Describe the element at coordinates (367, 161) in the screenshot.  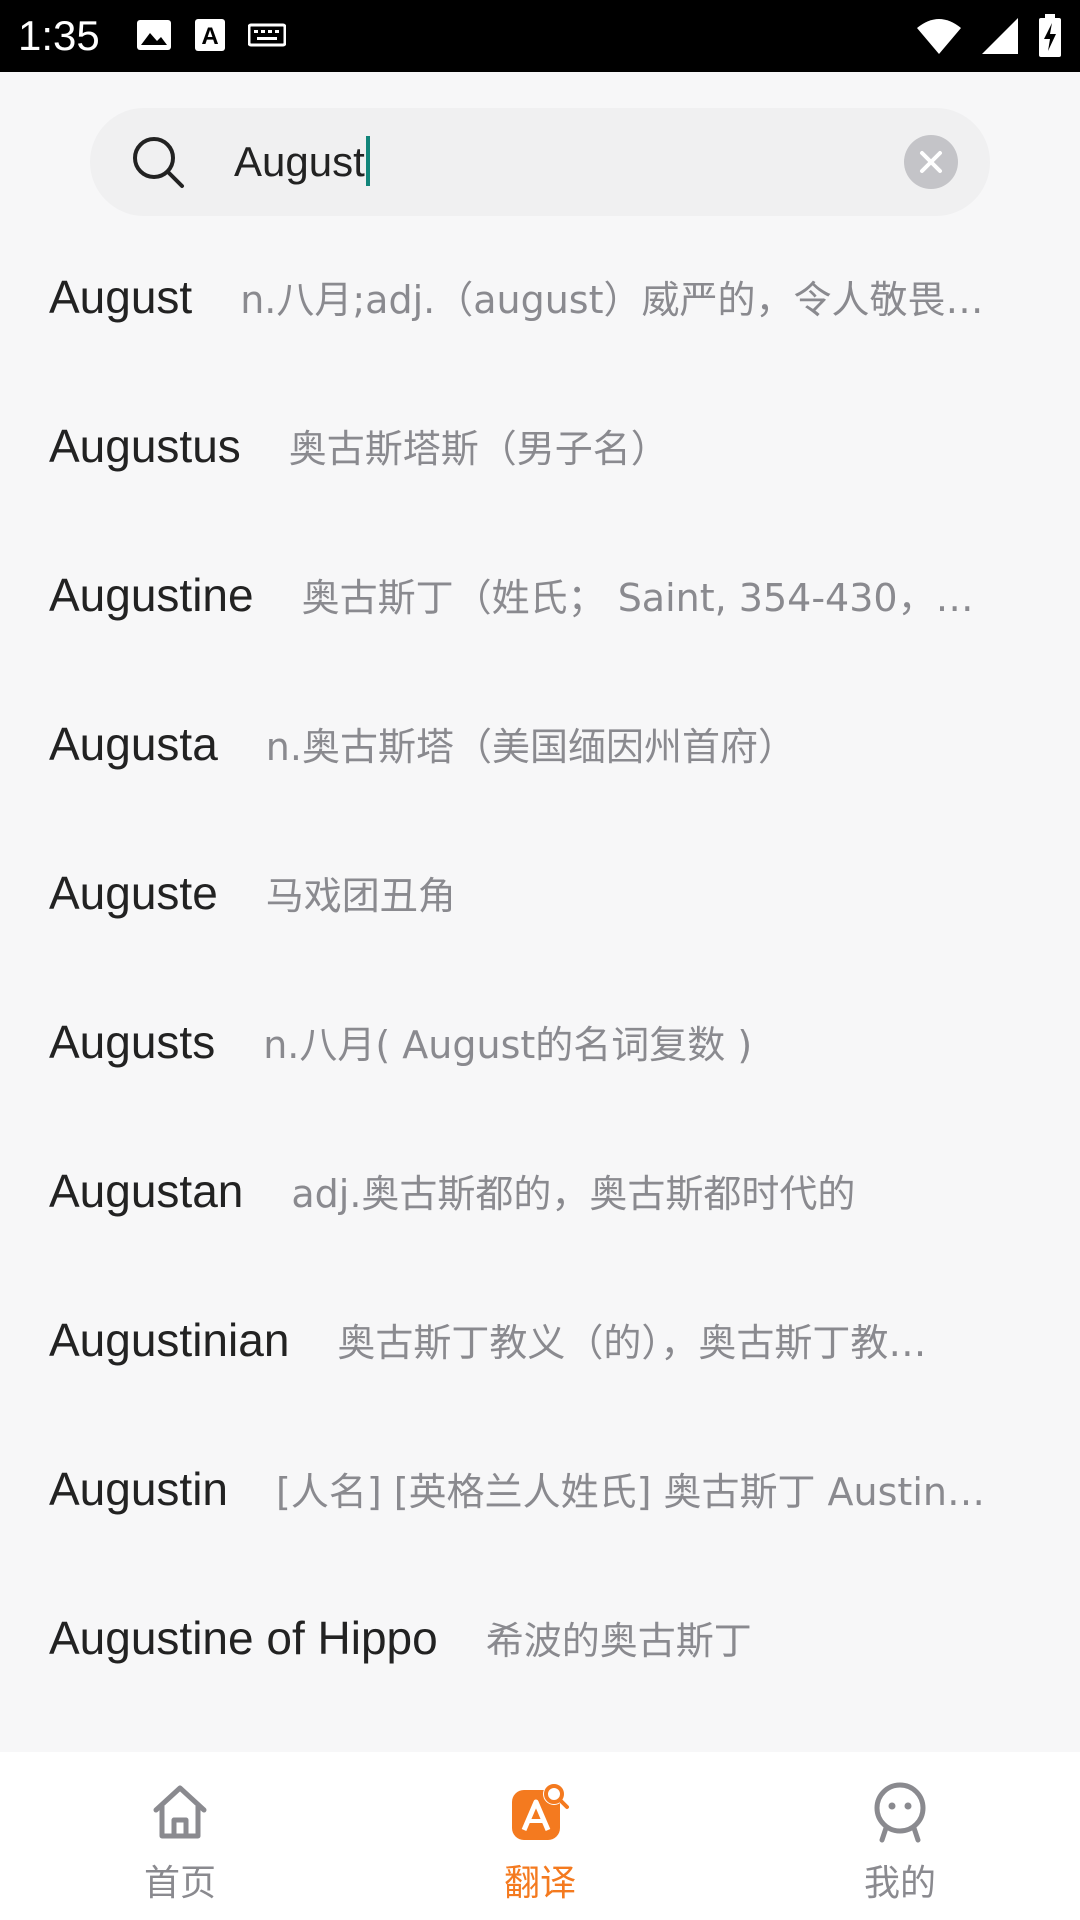
I see `text-cursor` at that location.